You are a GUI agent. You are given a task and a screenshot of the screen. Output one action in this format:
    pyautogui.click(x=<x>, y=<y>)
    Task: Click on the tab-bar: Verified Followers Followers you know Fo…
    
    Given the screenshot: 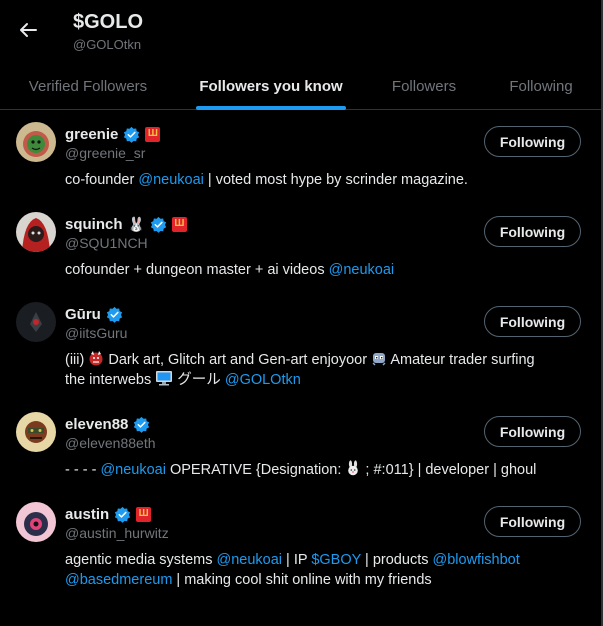 What is the action you would take?
    pyautogui.click(x=300, y=86)
    